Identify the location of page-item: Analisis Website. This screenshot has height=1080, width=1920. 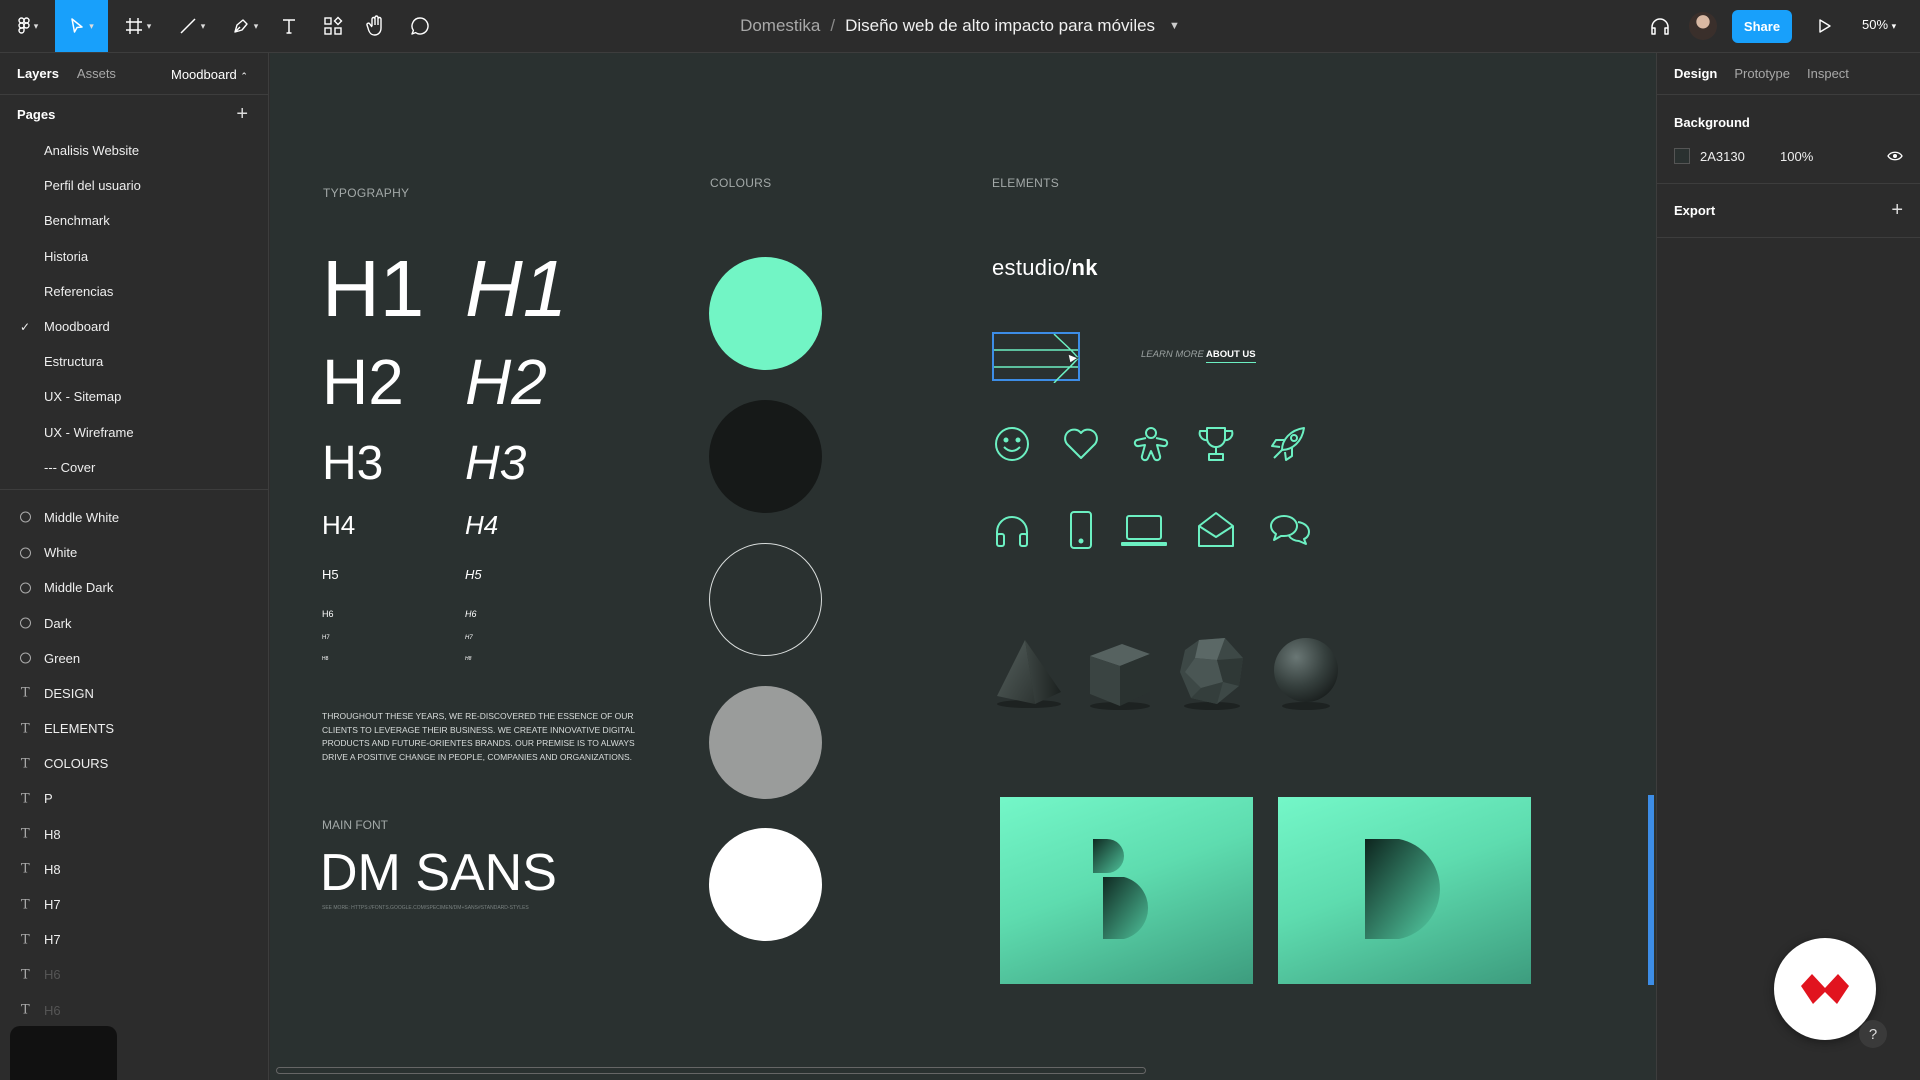
(134, 150).